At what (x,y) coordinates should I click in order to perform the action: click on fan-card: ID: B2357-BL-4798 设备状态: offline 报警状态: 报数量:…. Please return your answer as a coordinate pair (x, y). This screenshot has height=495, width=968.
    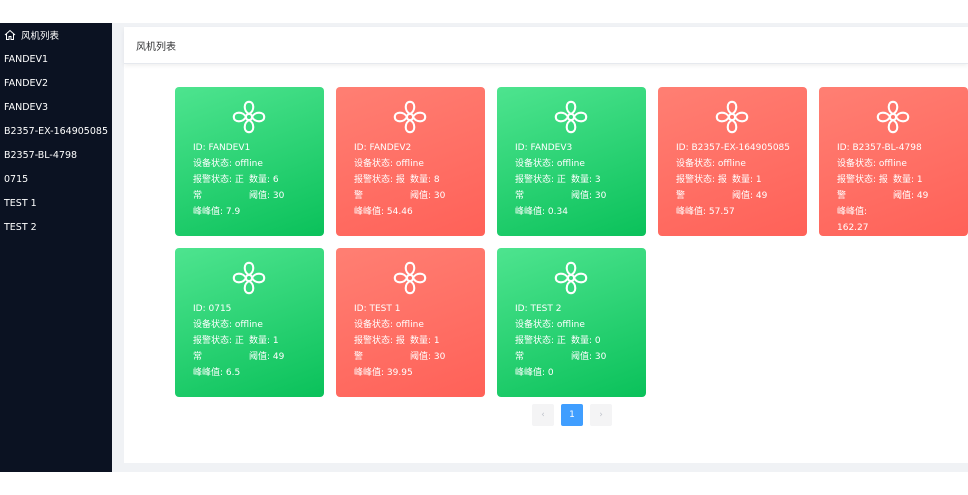
    Looking at the image, I should click on (893, 161).